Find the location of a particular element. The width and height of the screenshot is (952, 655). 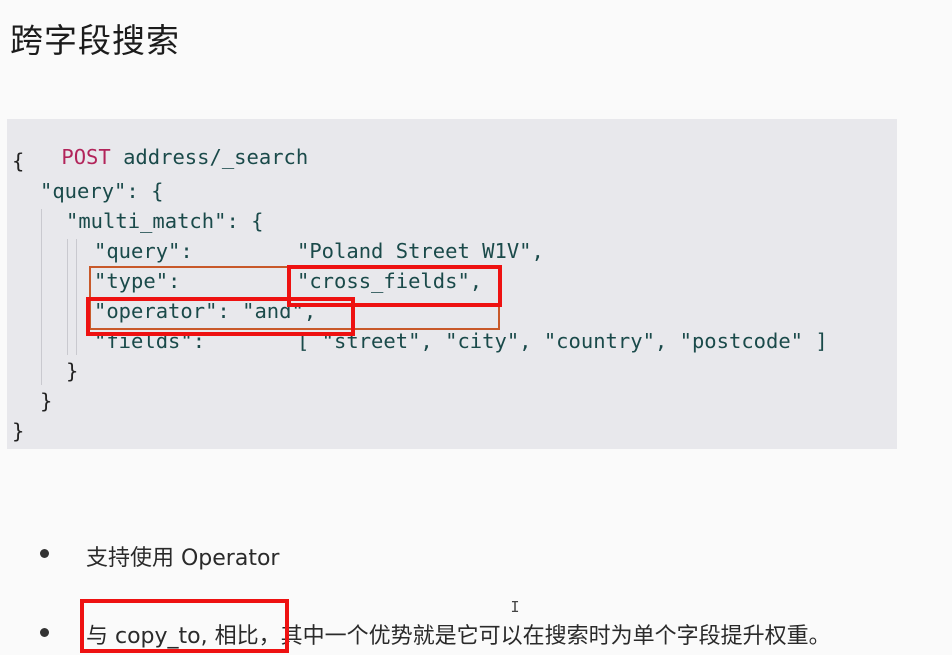

text-cursor-icon: I is located at coordinates (515, 607).